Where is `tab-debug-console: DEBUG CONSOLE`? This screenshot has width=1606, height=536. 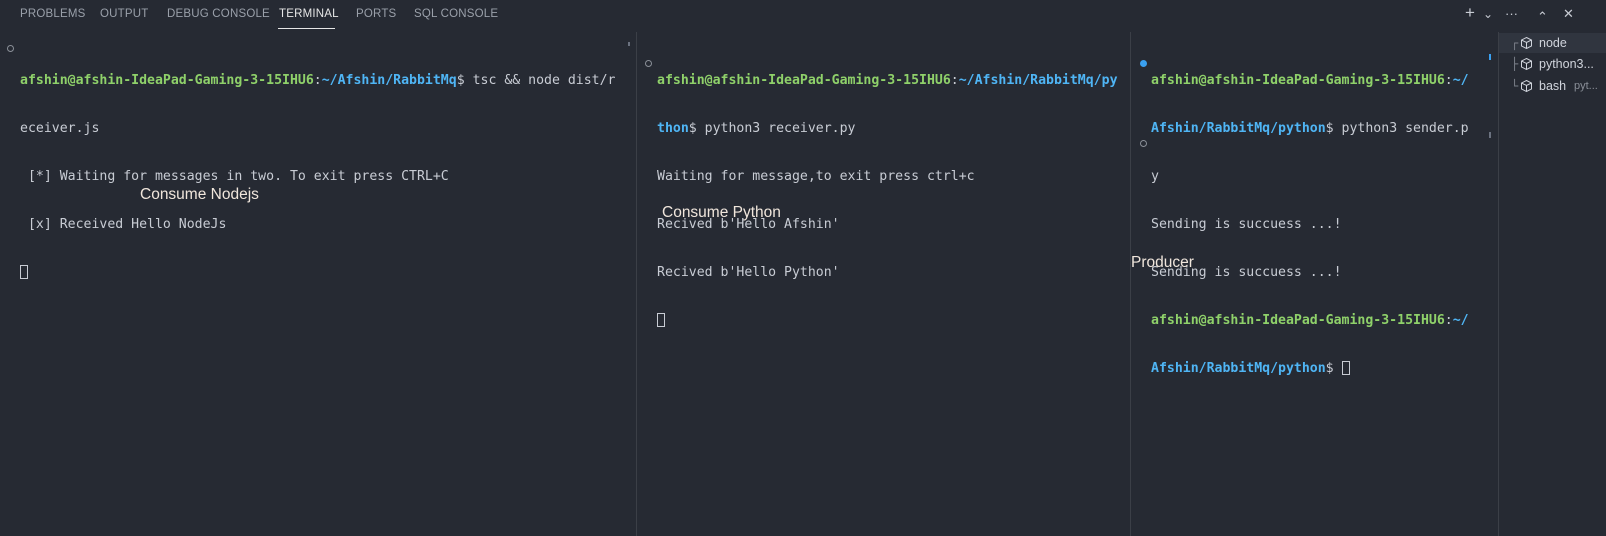
tab-debug-console: DEBUG CONSOLE is located at coordinates (218, 14).